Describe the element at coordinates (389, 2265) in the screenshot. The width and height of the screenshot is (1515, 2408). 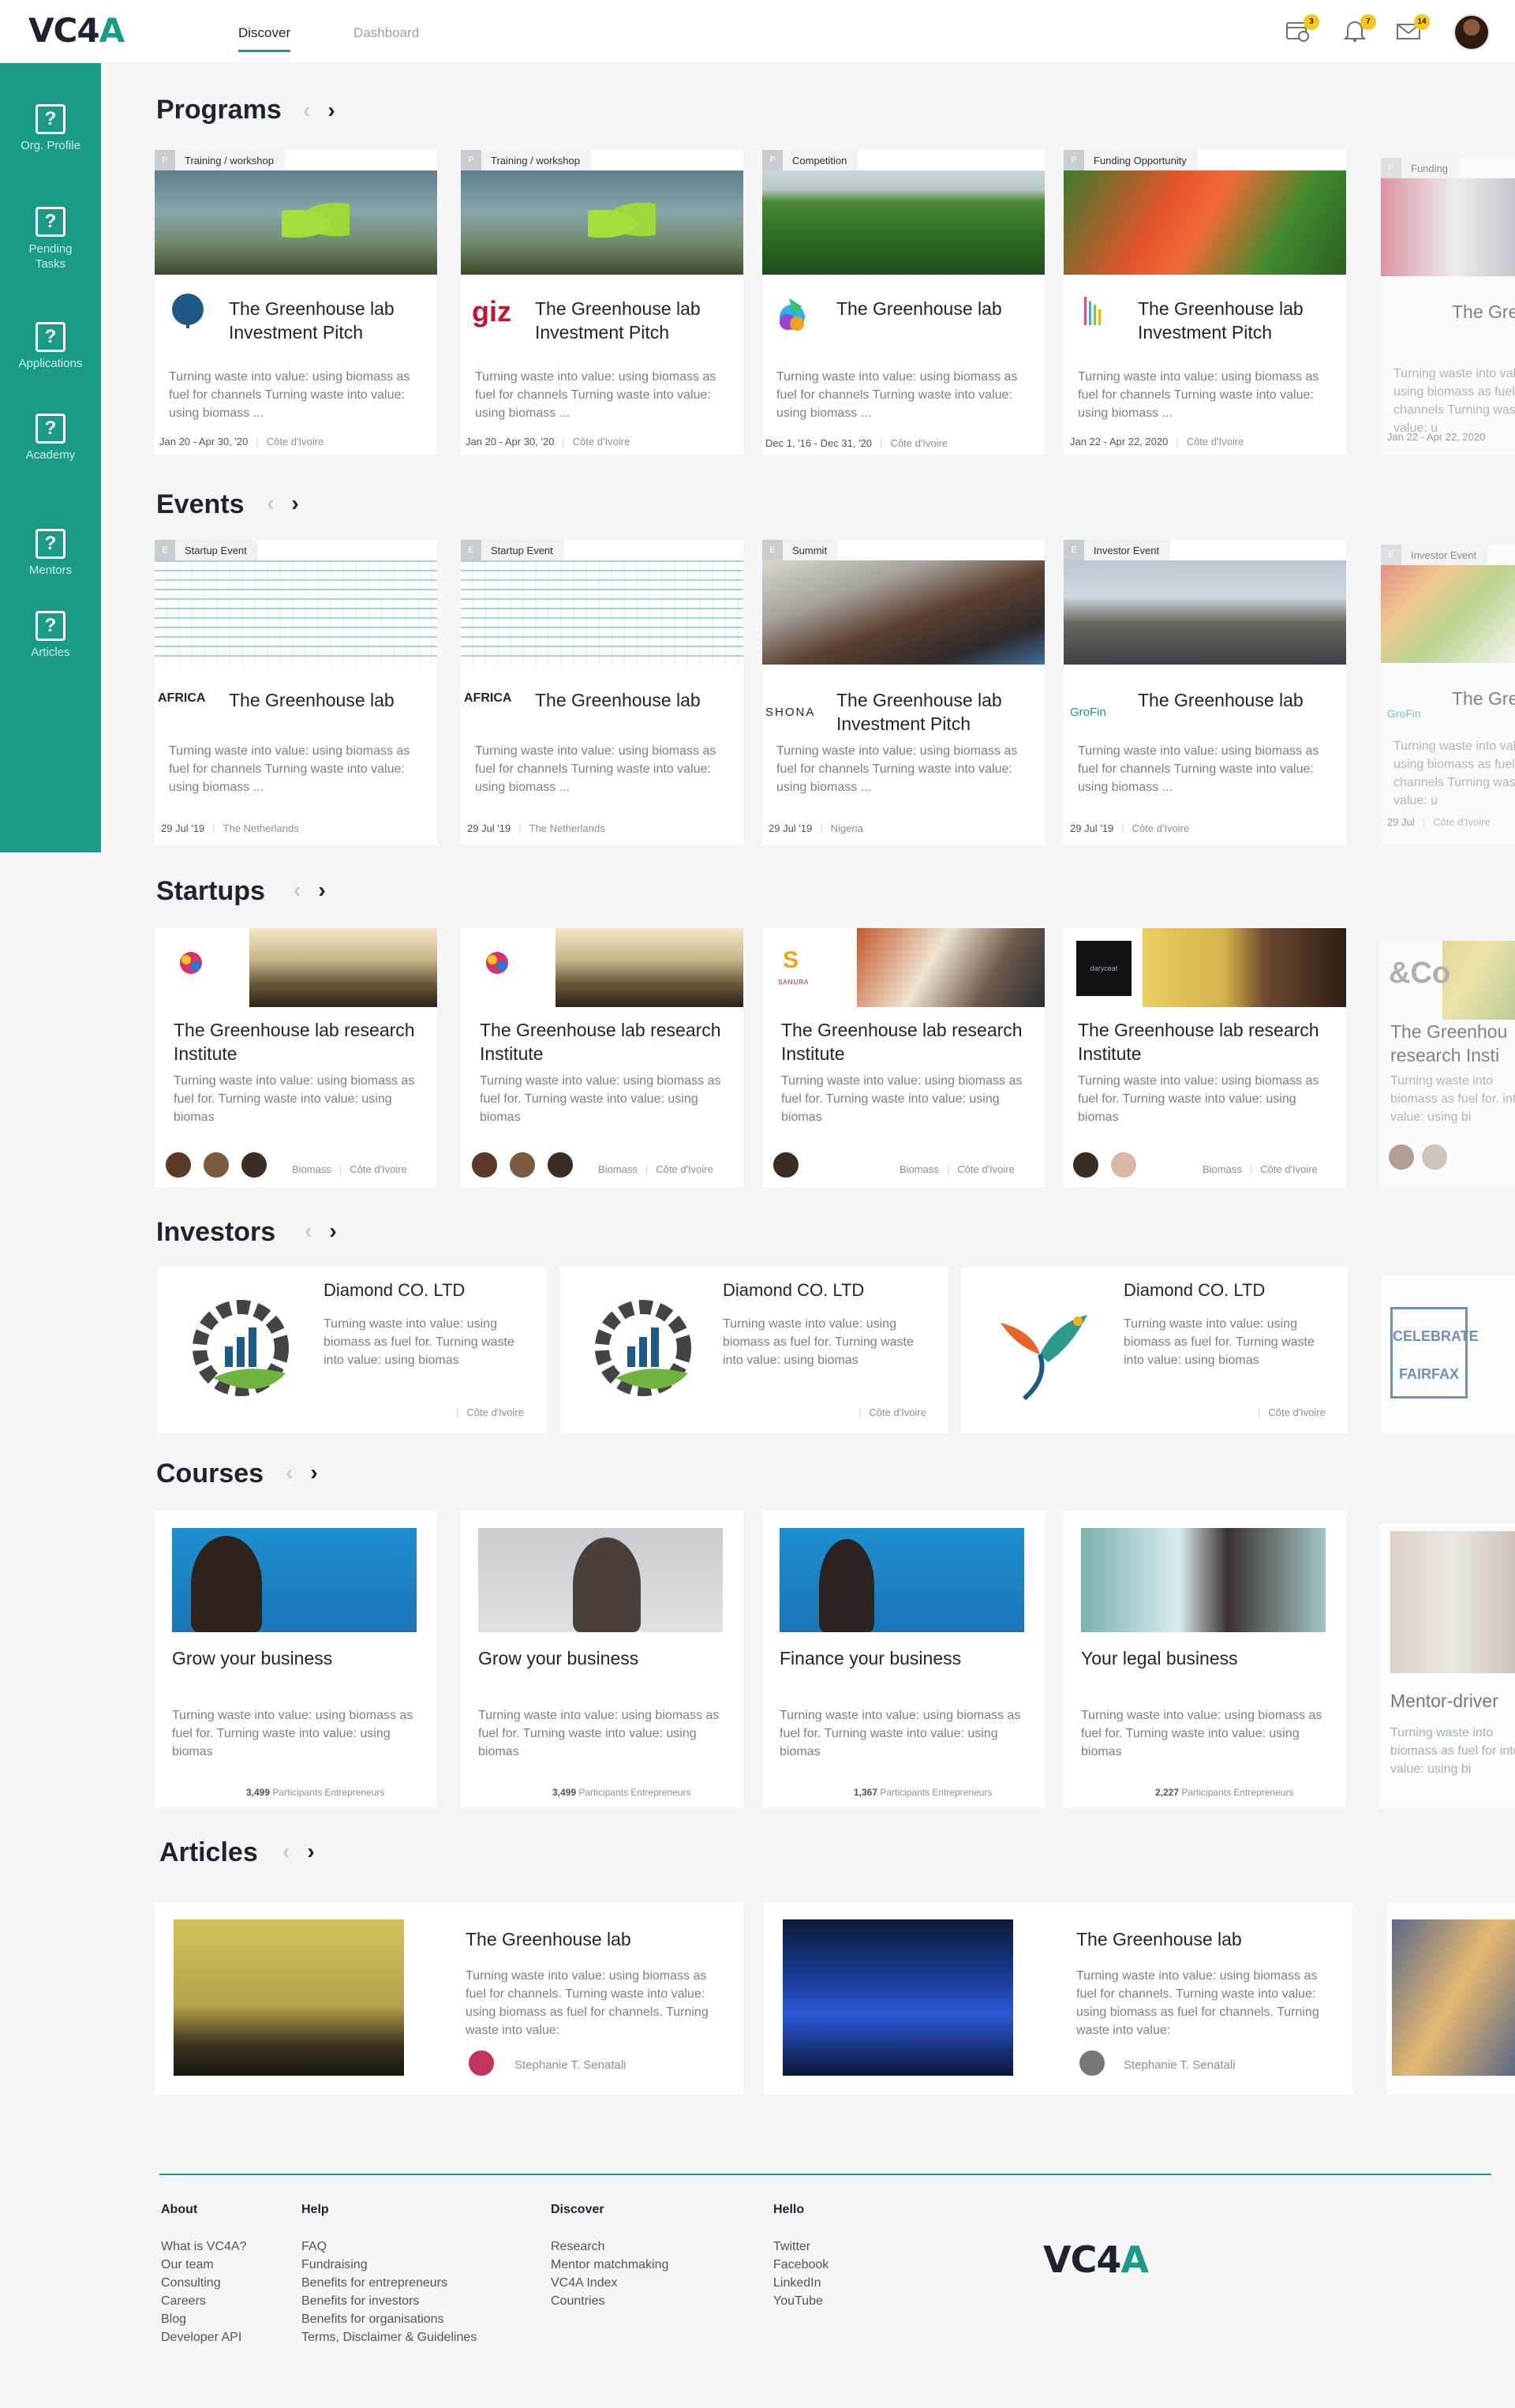
I see `footer-link: Fundraising` at that location.